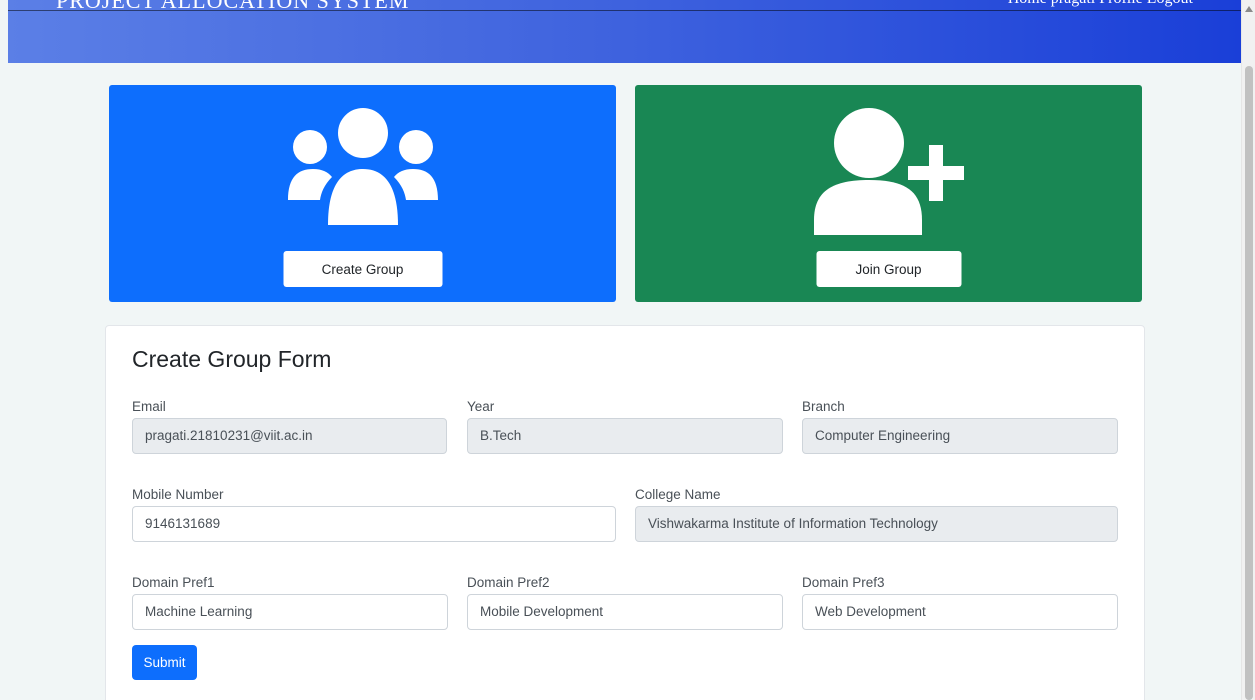 This screenshot has height=700, width=1255. What do you see at coordinates (481, 406) in the screenshot?
I see `year-label: Year` at bounding box center [481, 406].